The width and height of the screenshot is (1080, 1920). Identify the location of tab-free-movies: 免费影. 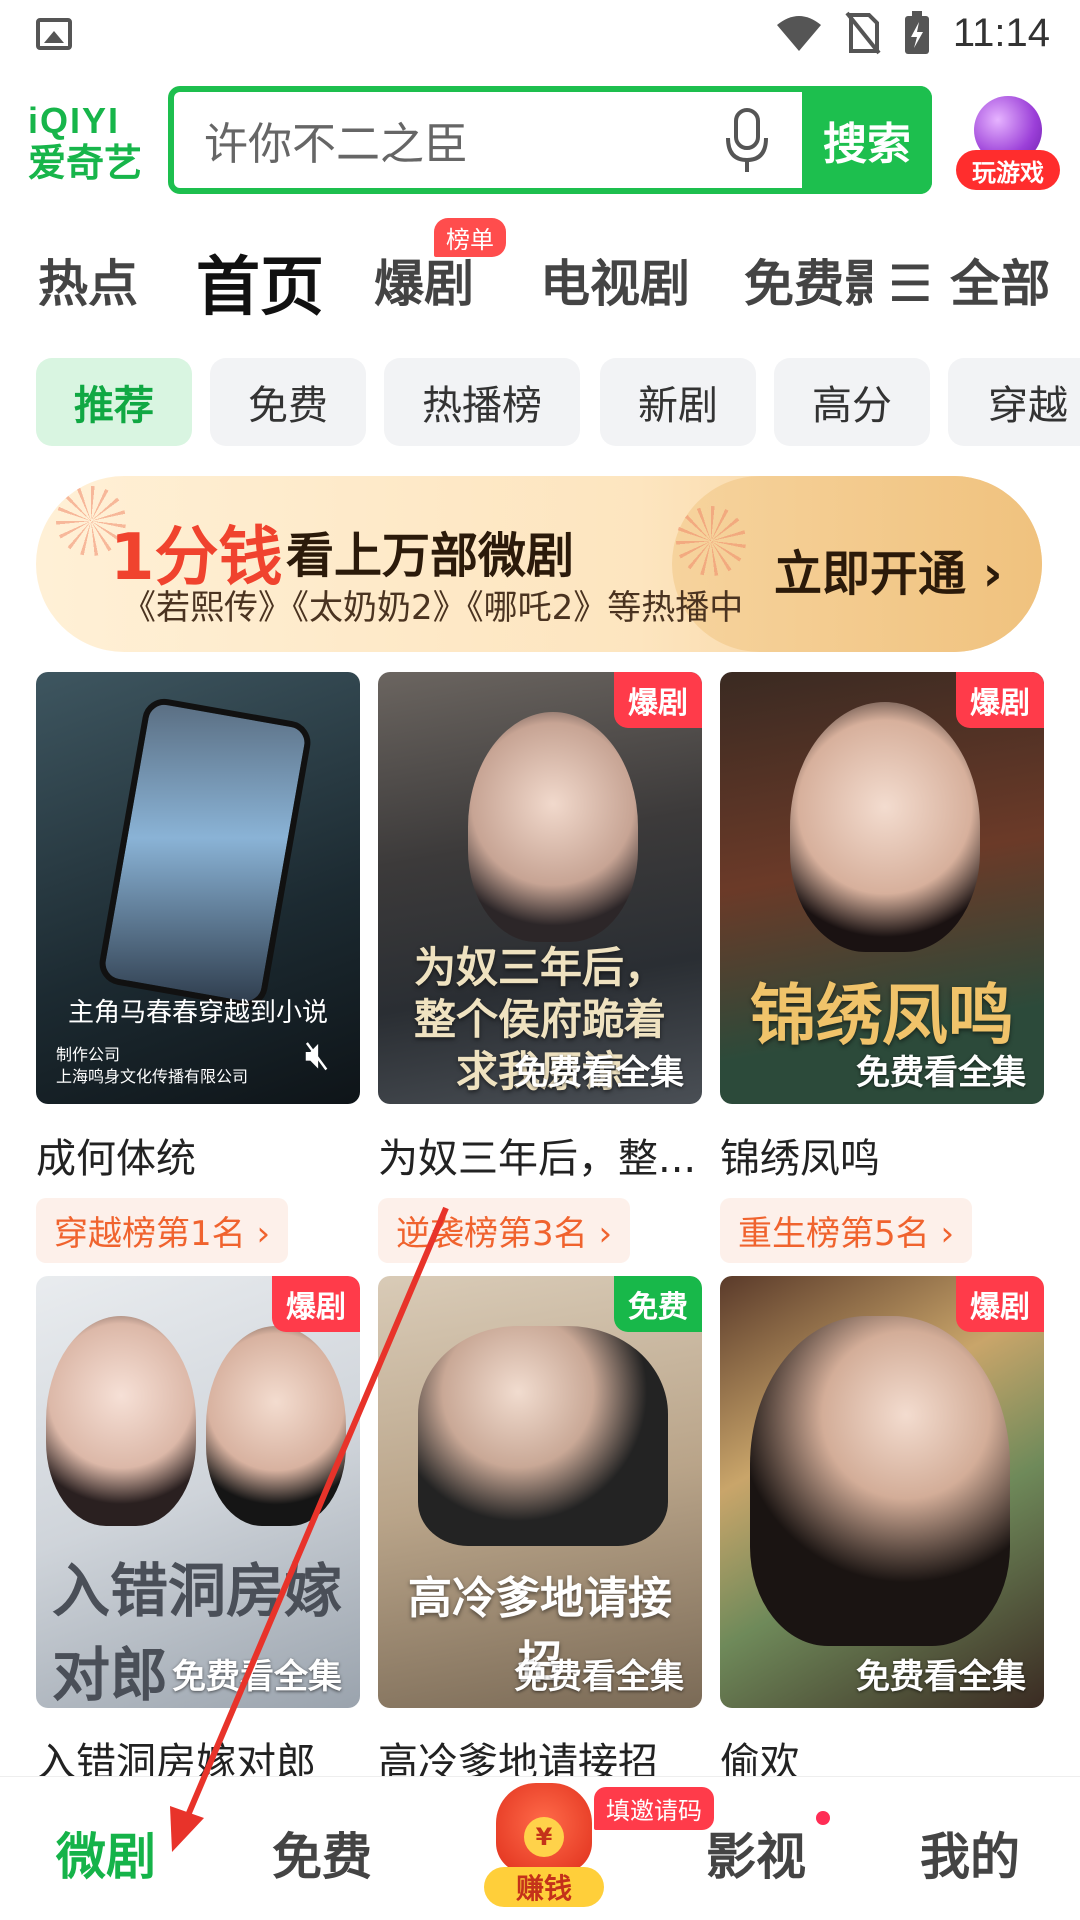
(808, 280).